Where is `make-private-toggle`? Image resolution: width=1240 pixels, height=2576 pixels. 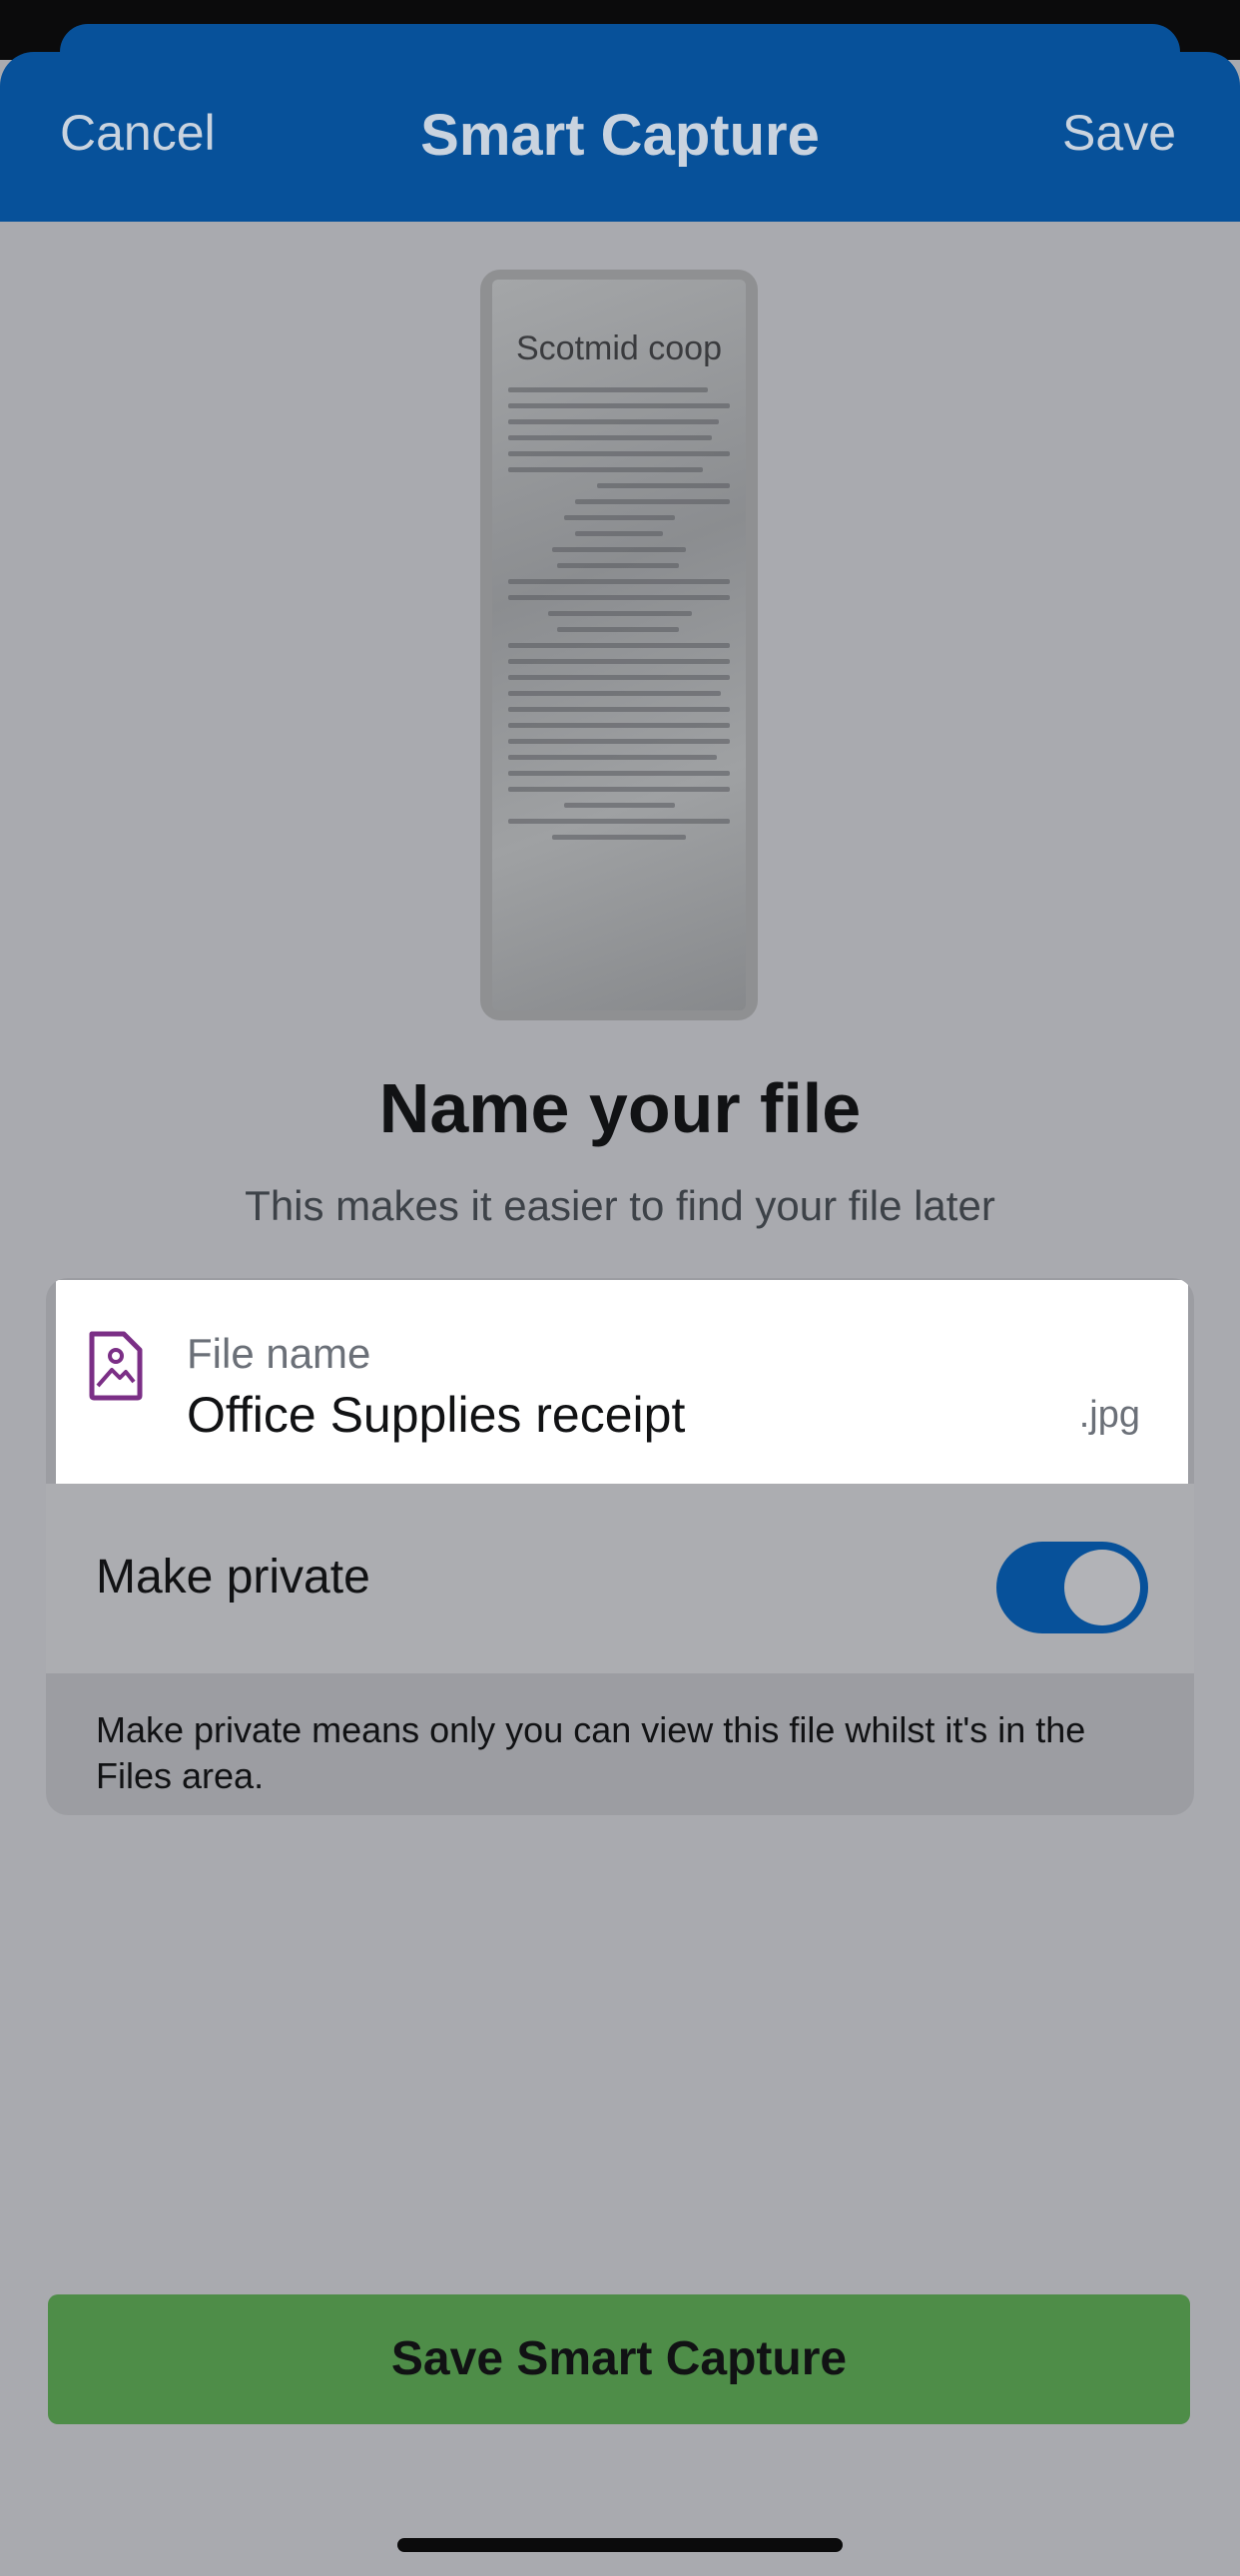
make-private-toggle is located at coordinates (1072, 1587).